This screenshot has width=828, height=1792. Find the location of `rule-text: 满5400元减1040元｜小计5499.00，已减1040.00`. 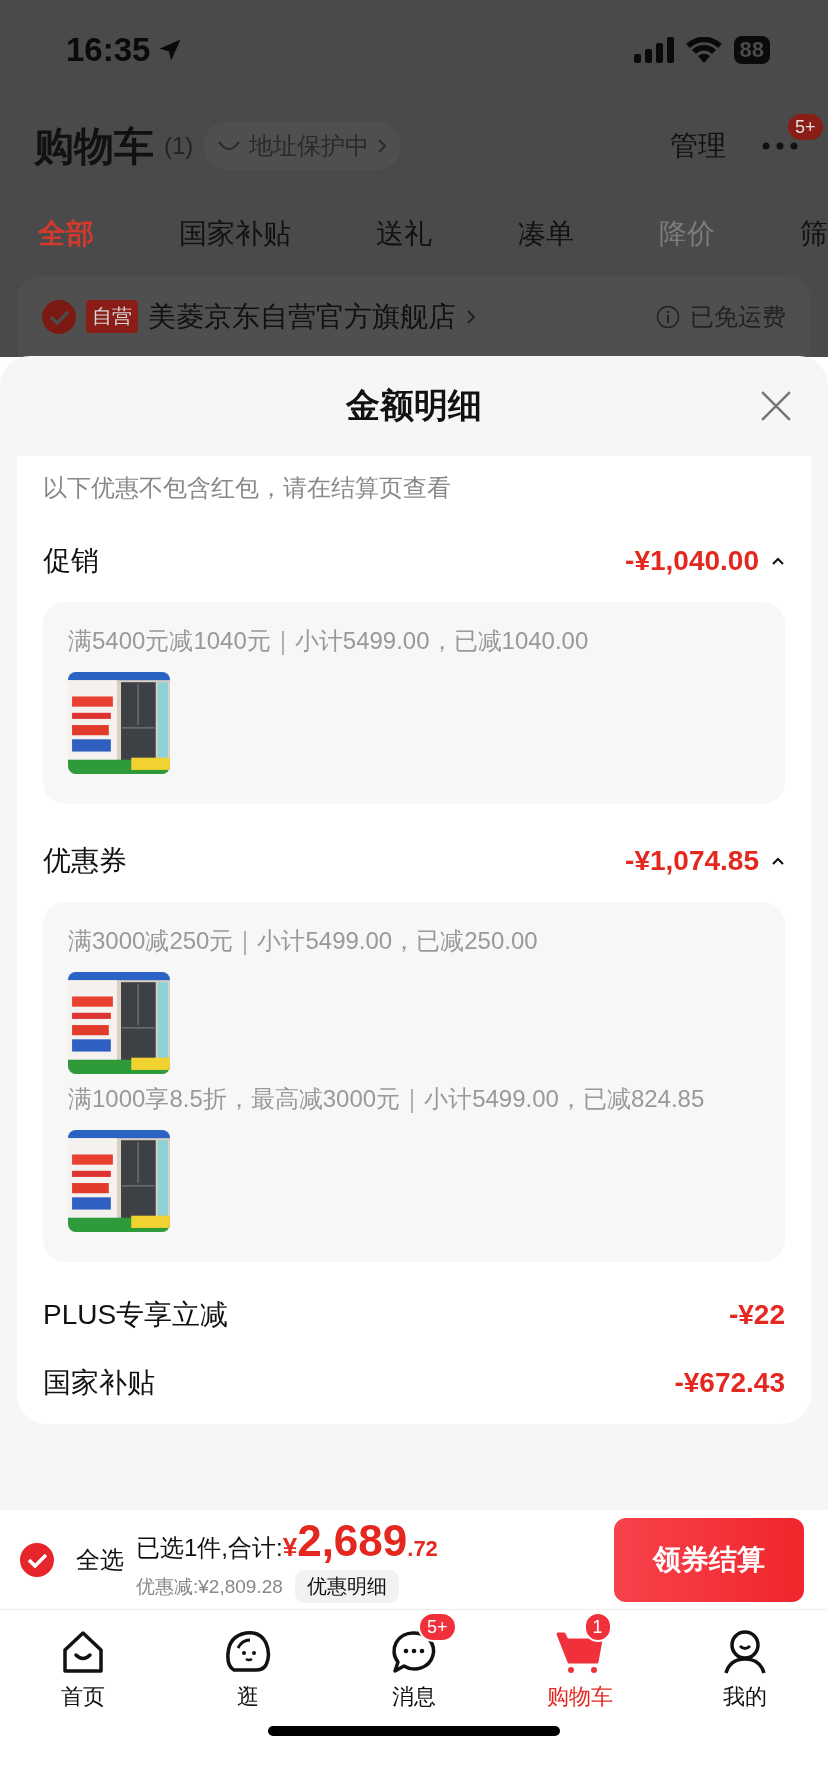

rule-text: 满5400元减1040元｜小计5499.00，已减1040.00 is located at coordinates (329, 641).